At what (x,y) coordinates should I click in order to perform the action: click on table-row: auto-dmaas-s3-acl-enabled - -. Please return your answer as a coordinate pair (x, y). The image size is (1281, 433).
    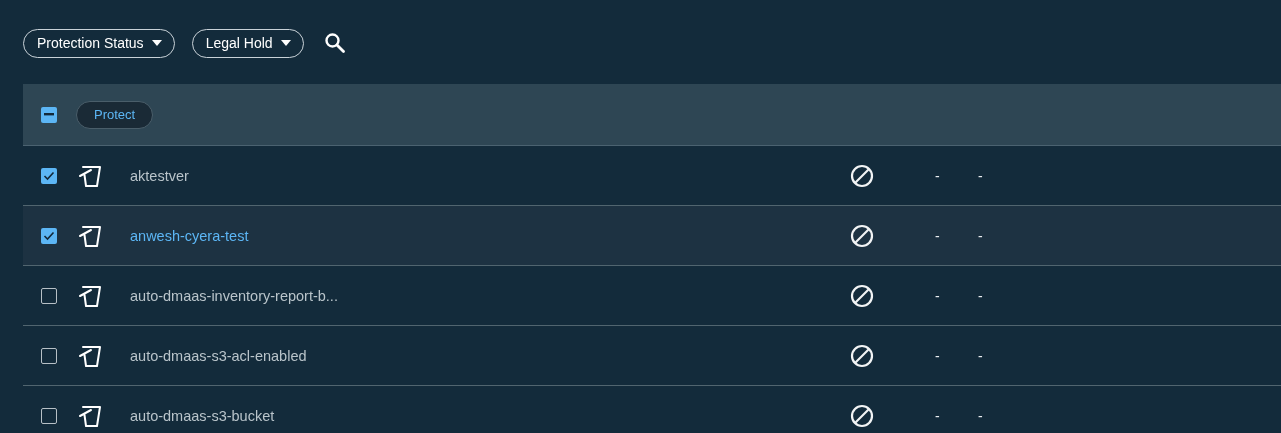
    Looking at the image, I should click on (652, 356).